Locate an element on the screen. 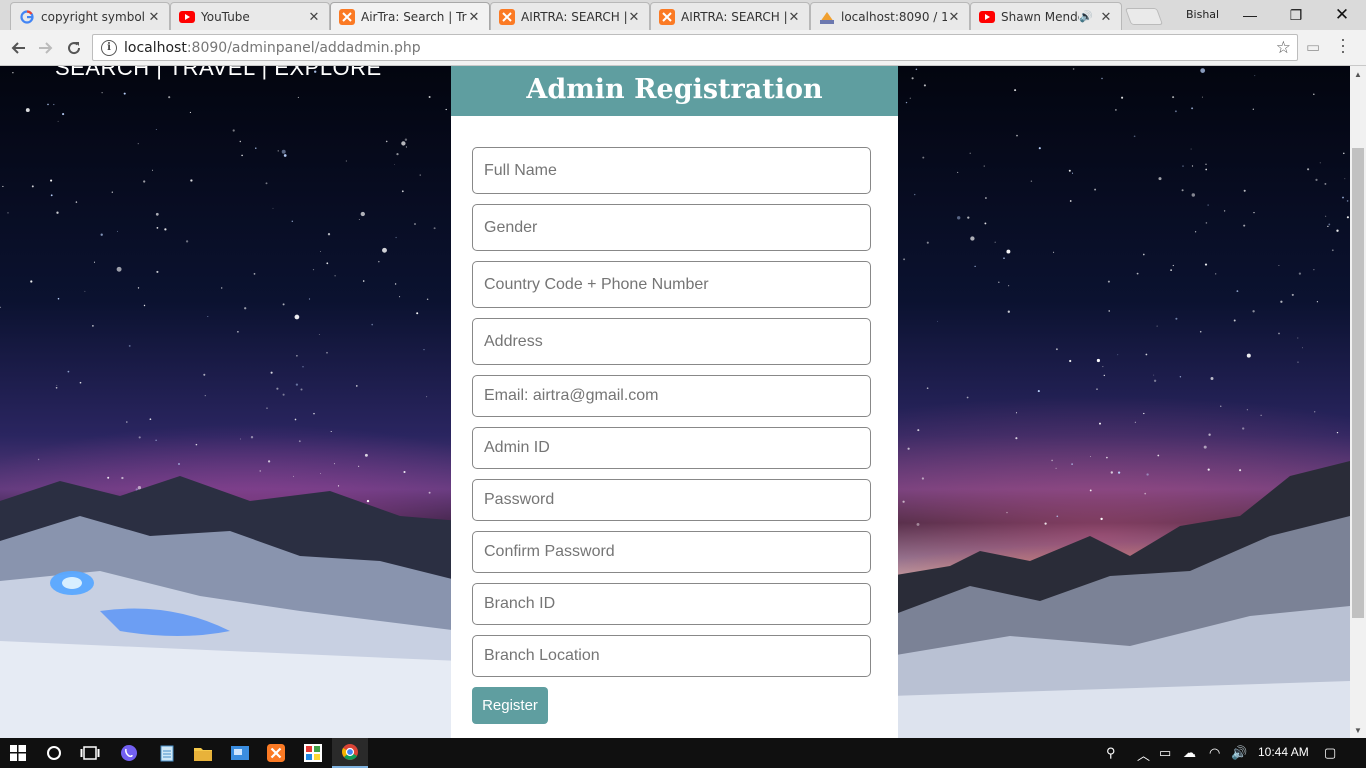 Image resolution: width=1366 pixels, height=768 pixels. chrome-taskbar-icon is located at coordinates (350, 753).